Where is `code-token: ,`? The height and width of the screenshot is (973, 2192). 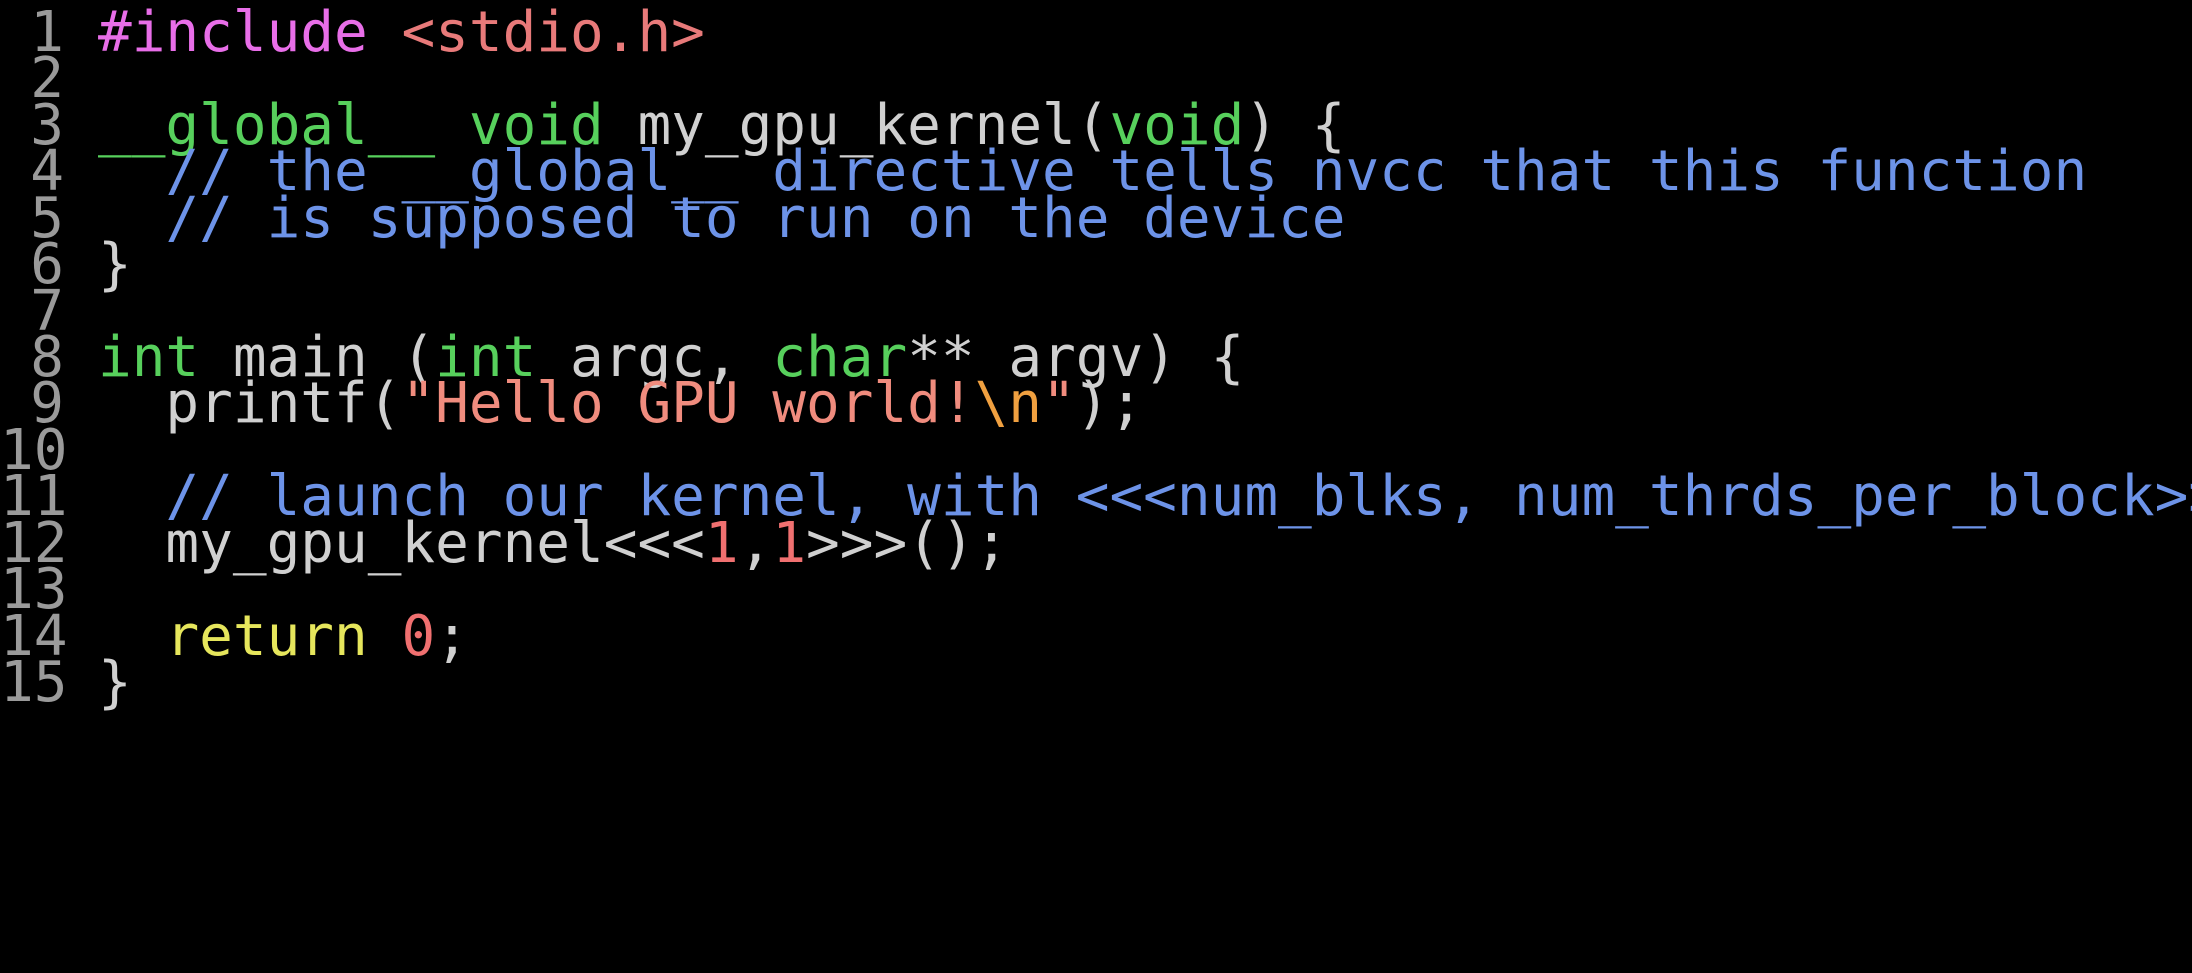
code-token: , is located at coordinates (755, 543).